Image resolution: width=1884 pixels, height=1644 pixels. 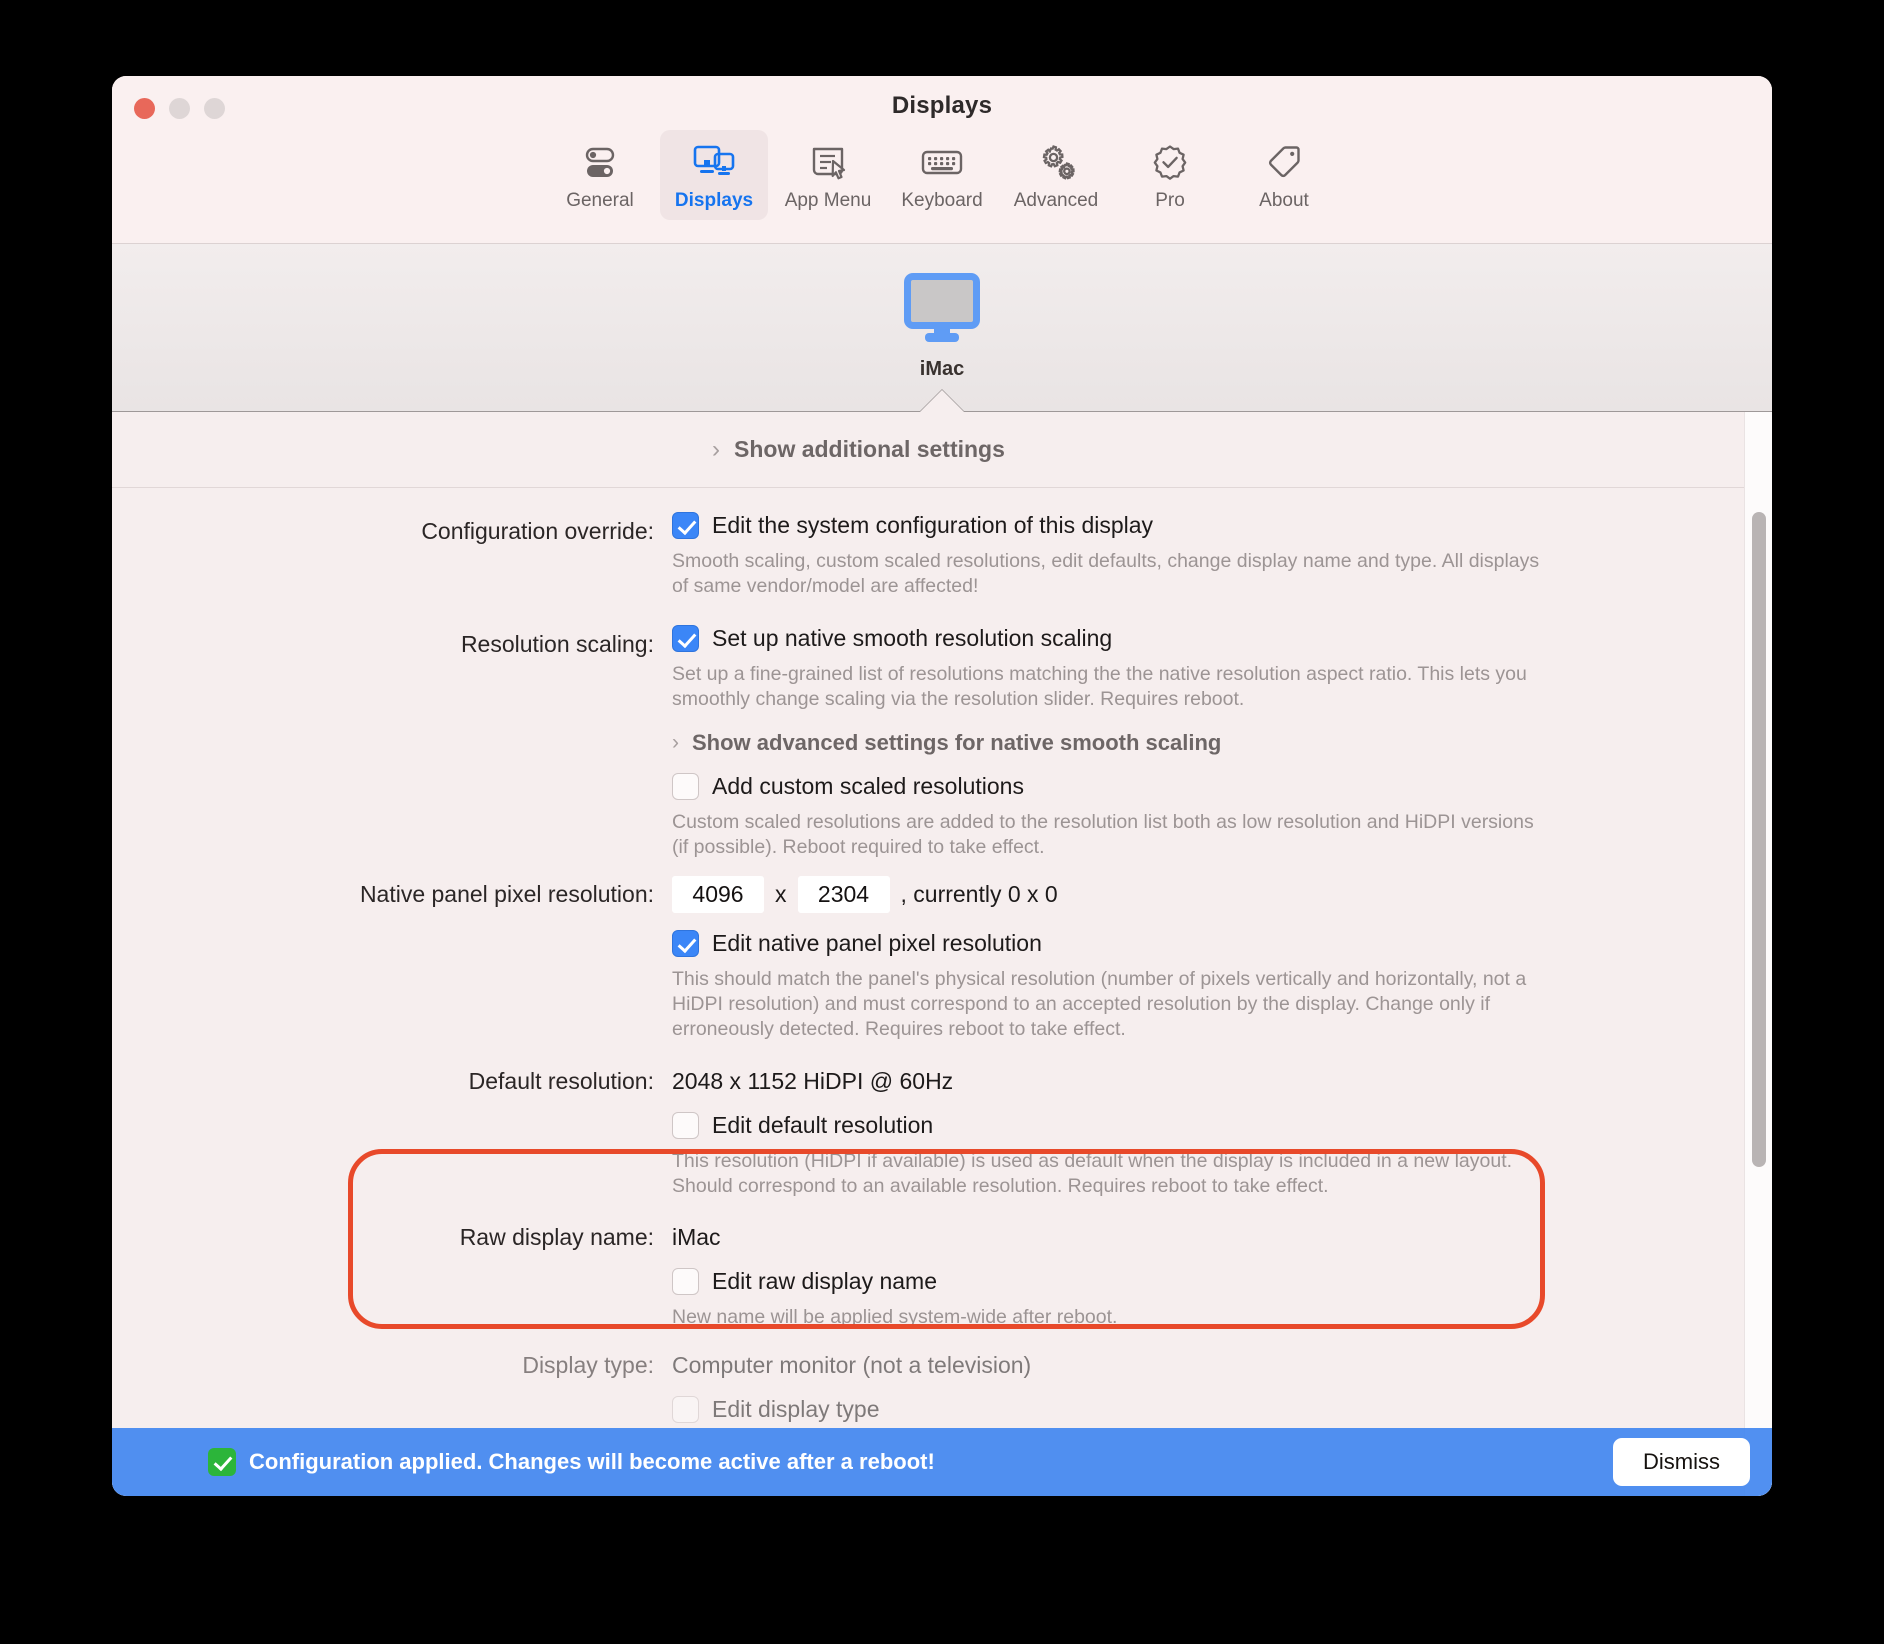 I want to click on default-resolution-value: 2048 x 1152 HiDPI @ 60Hz, so click(x=813, y=1080).